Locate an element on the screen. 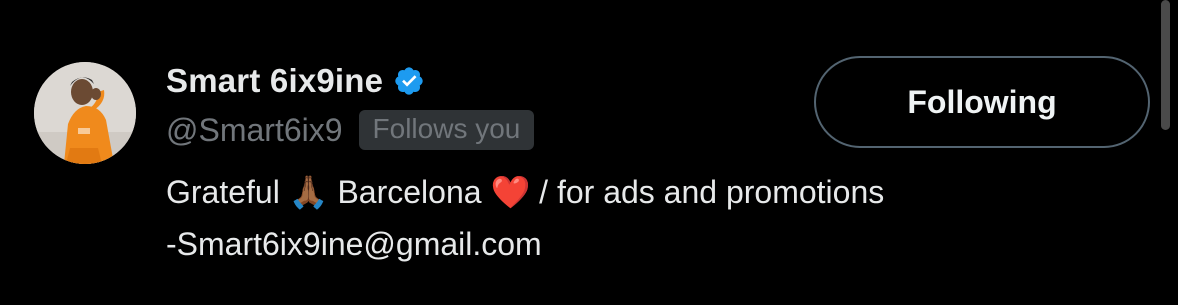 This screenshot has height=305, width=1178. folded-hands-emoji: 🙏🏾 is located at coordinates (308, 192).